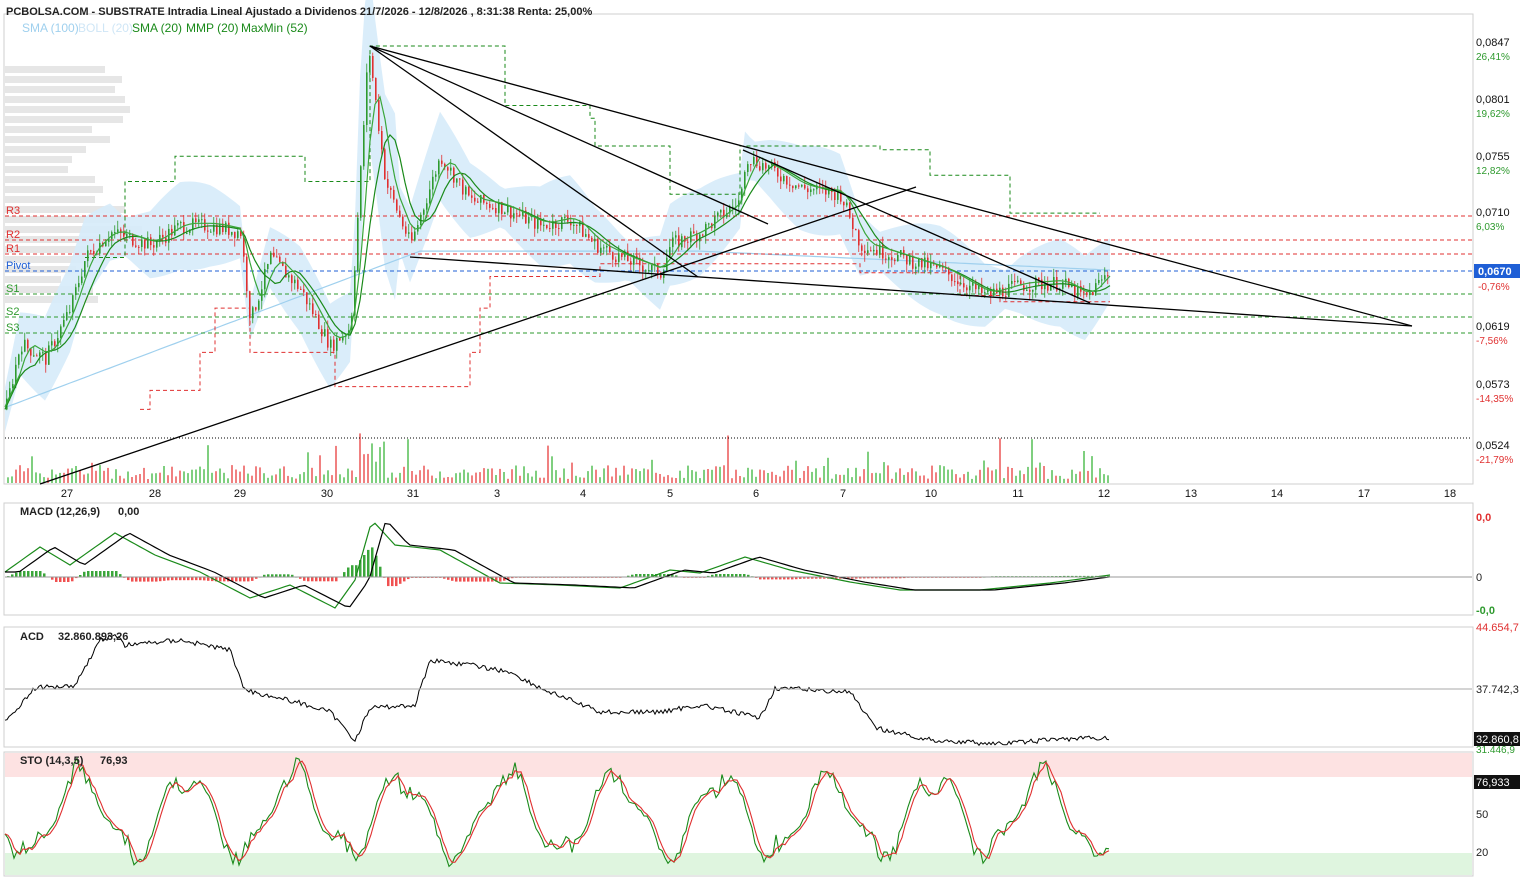 The width and height of the screenshot is (1527, 881). I want to click on macd-tick-mid: 0, so click(1479, 578).